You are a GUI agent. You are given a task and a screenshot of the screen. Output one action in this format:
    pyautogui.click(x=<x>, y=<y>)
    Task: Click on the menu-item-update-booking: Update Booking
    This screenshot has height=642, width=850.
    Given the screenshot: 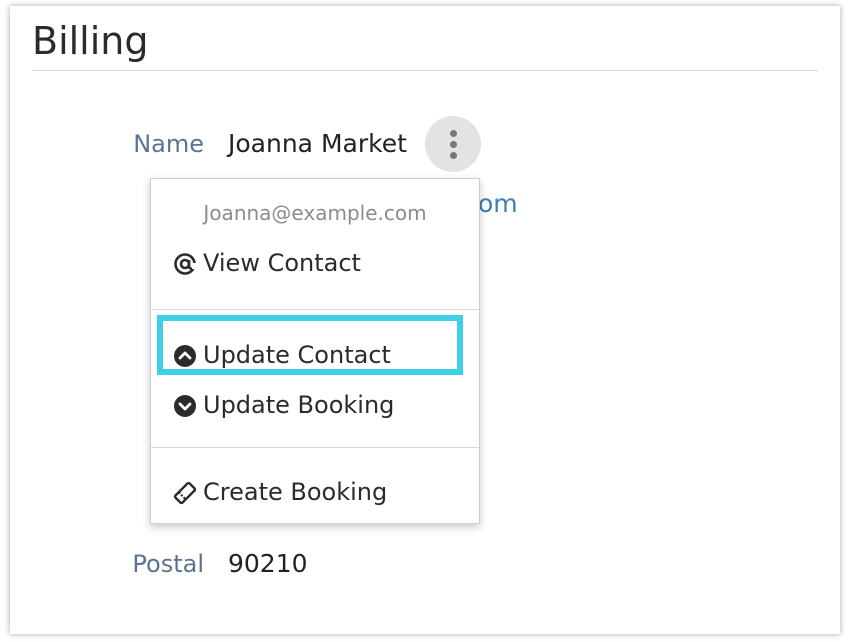 What is the action you would take?
    pyautogui.click(x=283, y=405)
    